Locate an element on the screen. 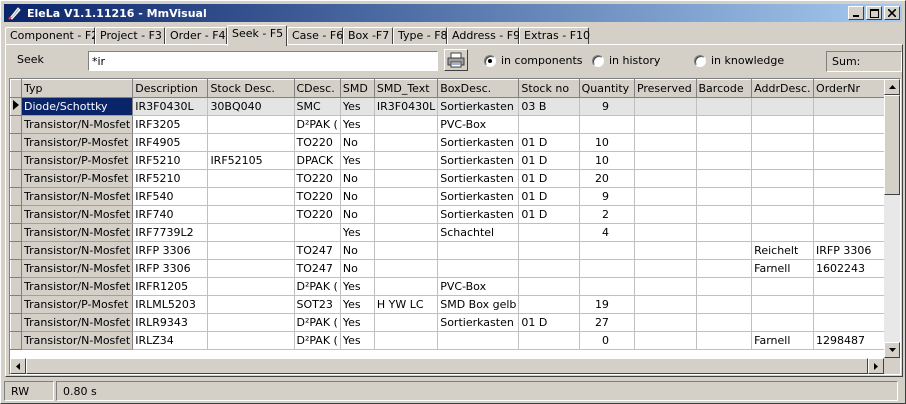 This screenshot has width=906, height=404. tab-order: Order - F4 is located at coordinates (196, 36).